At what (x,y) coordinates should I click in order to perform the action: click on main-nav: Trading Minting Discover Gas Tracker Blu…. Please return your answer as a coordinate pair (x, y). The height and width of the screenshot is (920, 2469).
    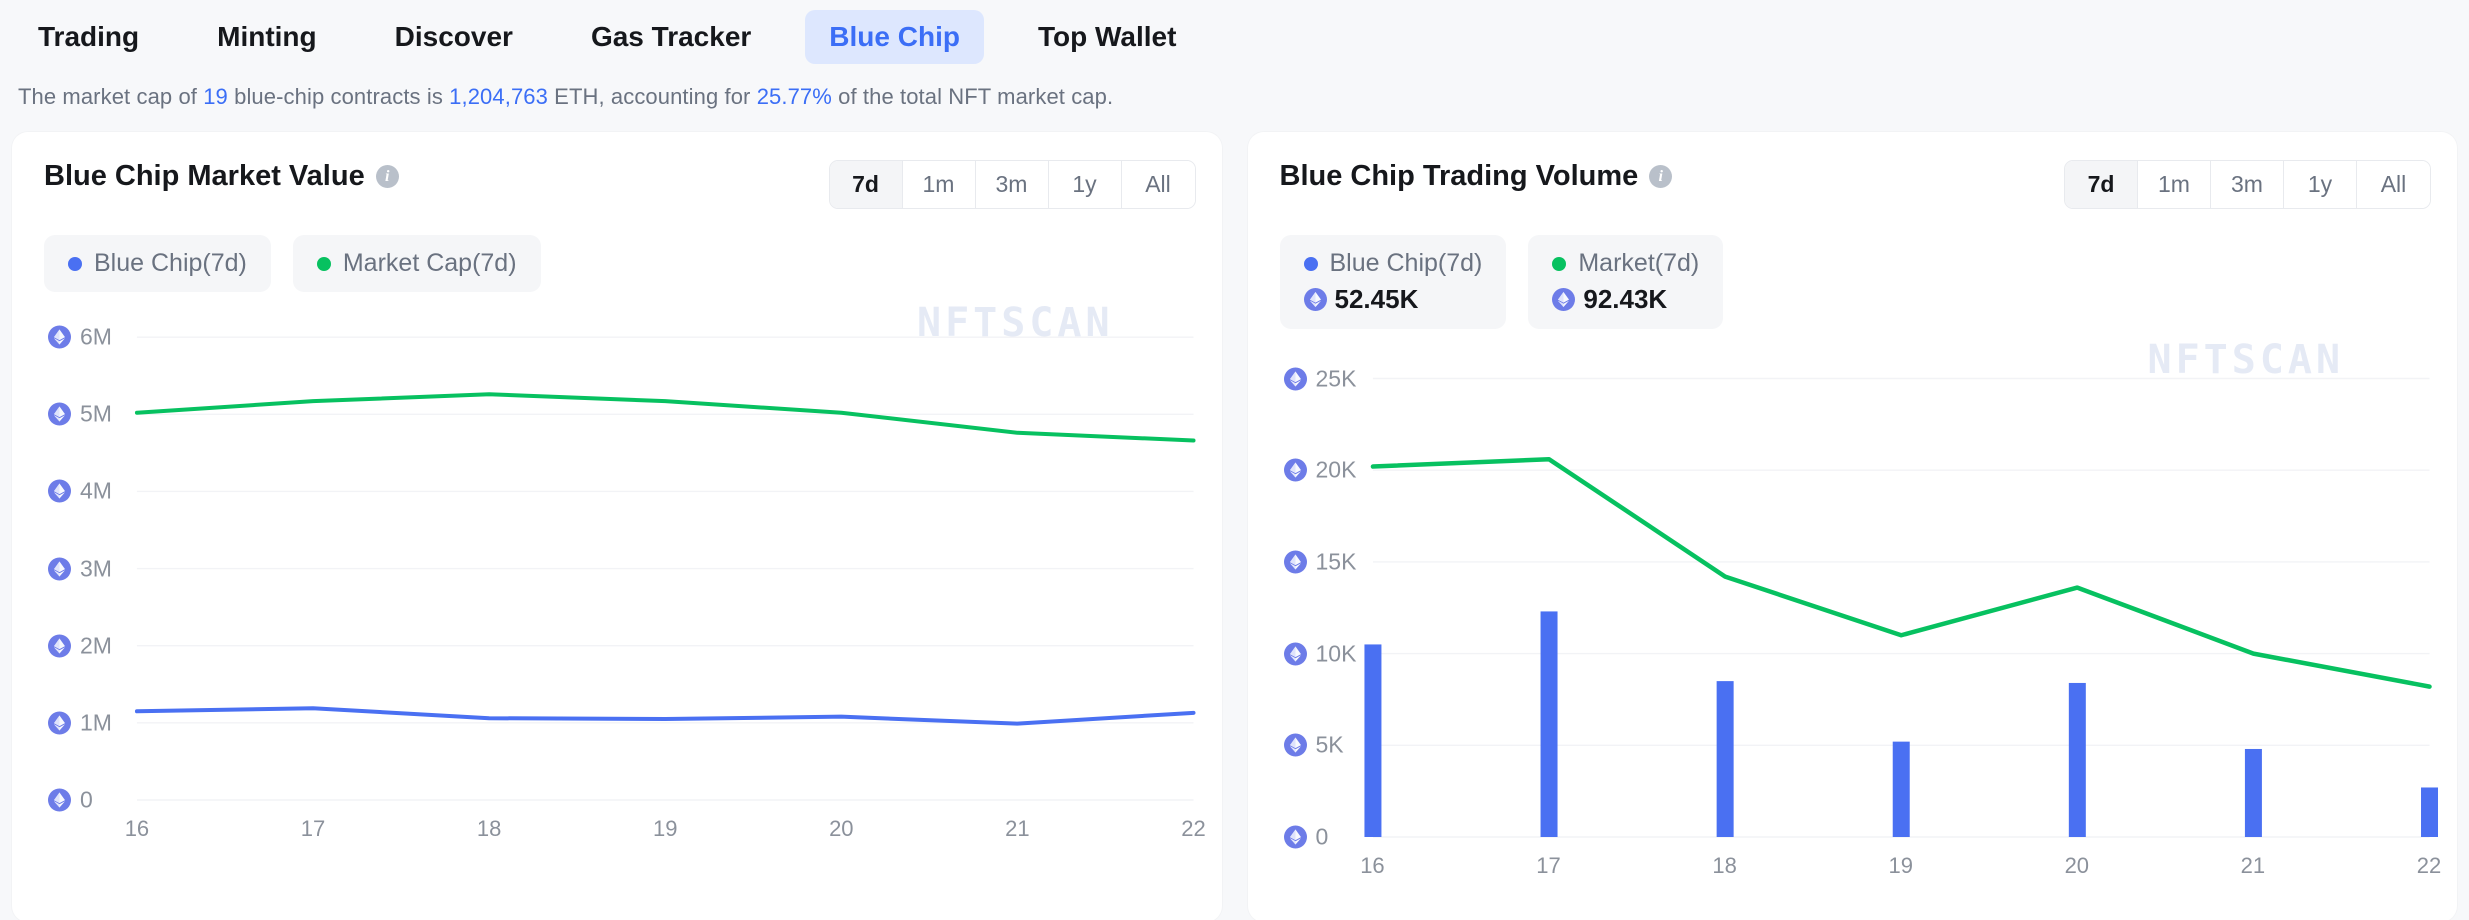
    Looking at the image, I should click on (1234, 37).